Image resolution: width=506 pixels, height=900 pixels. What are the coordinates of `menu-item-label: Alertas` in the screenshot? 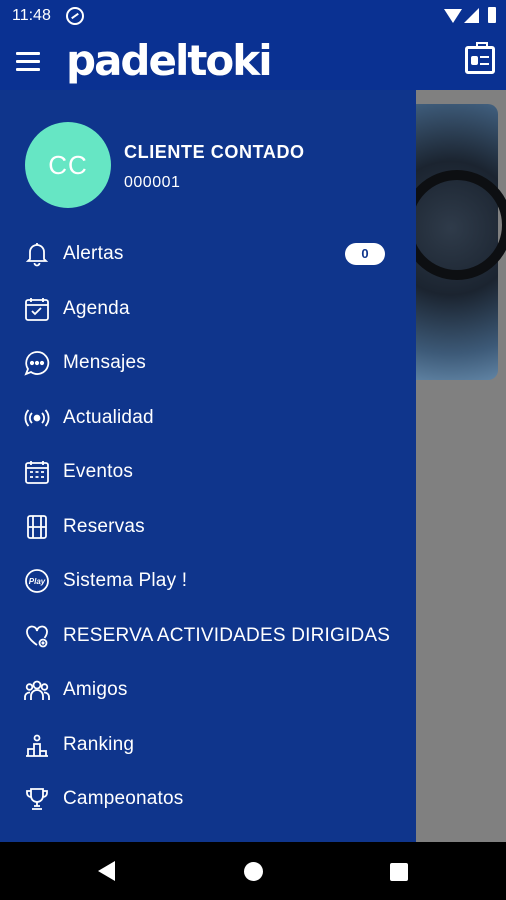 It's located at (93, 253).